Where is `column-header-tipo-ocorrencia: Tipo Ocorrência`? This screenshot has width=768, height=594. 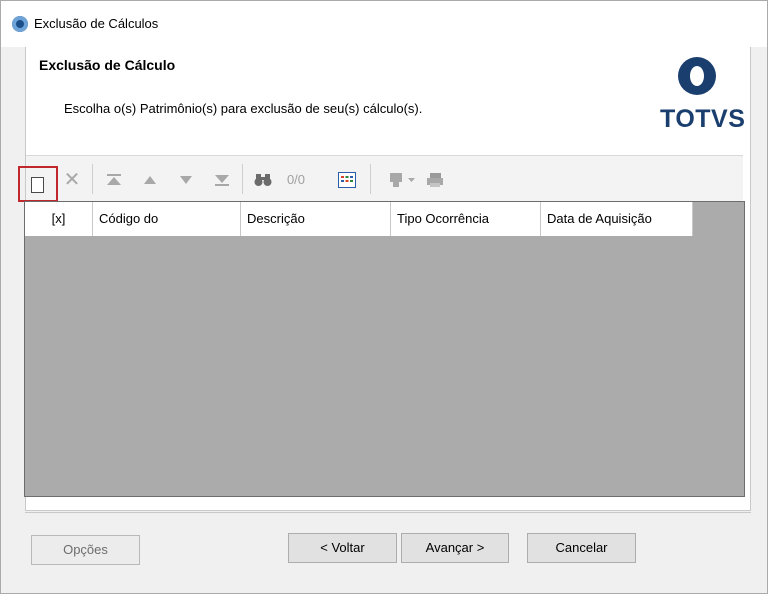 column-header-tipo-ocorrencia: Tipo Ocorrência is located at coordinates (466, 219).